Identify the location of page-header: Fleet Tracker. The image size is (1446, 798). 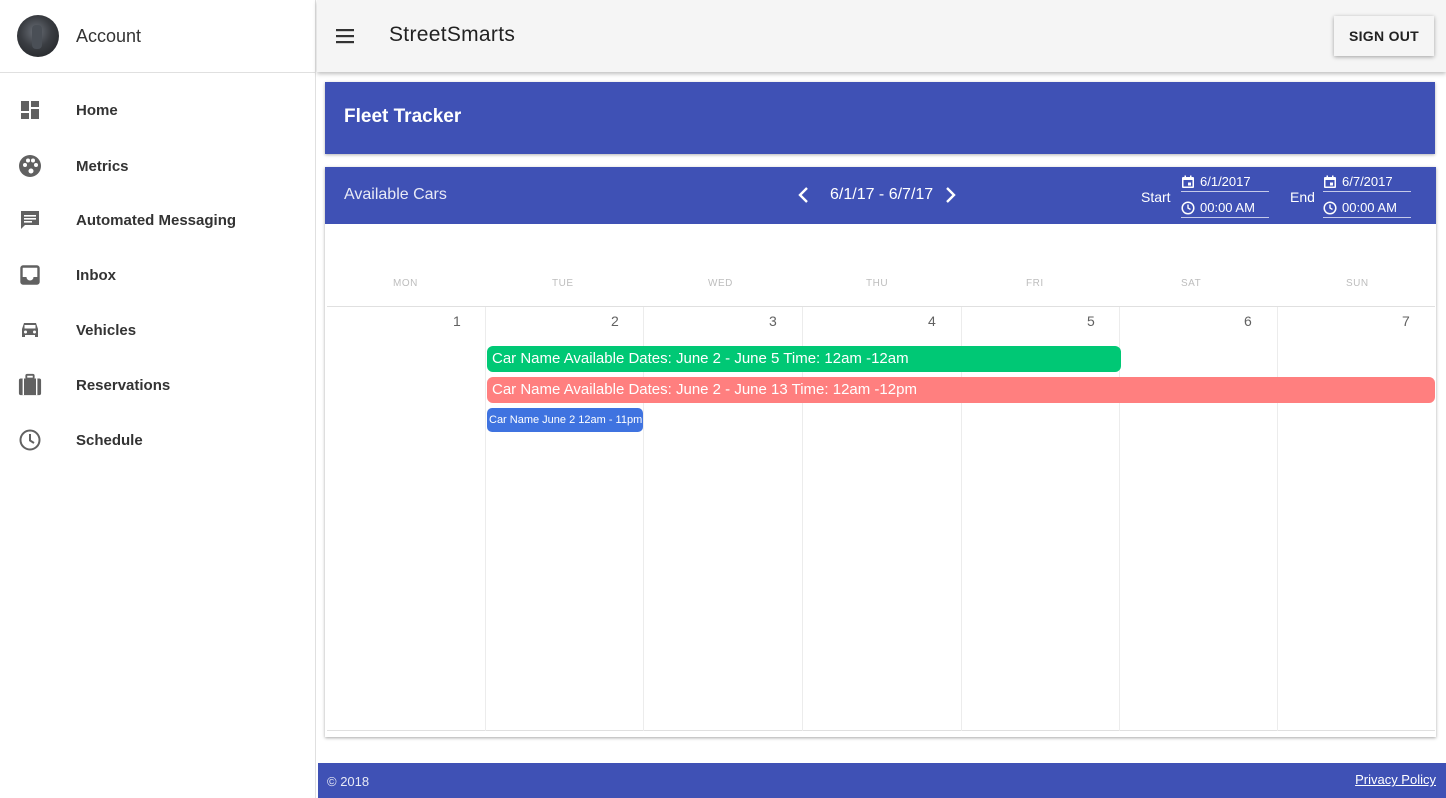
(880, 118).